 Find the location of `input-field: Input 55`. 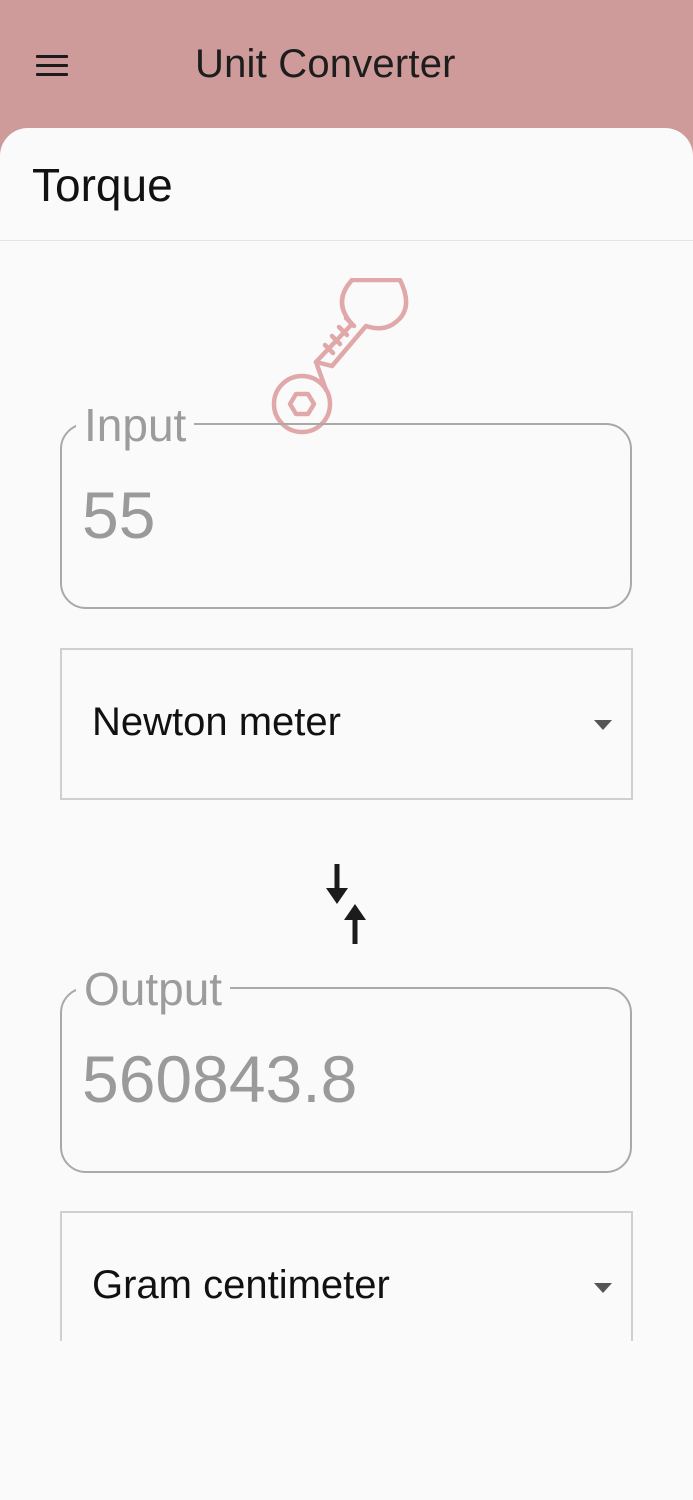

input-field: Input 55 is located at coordinates (346, 504).